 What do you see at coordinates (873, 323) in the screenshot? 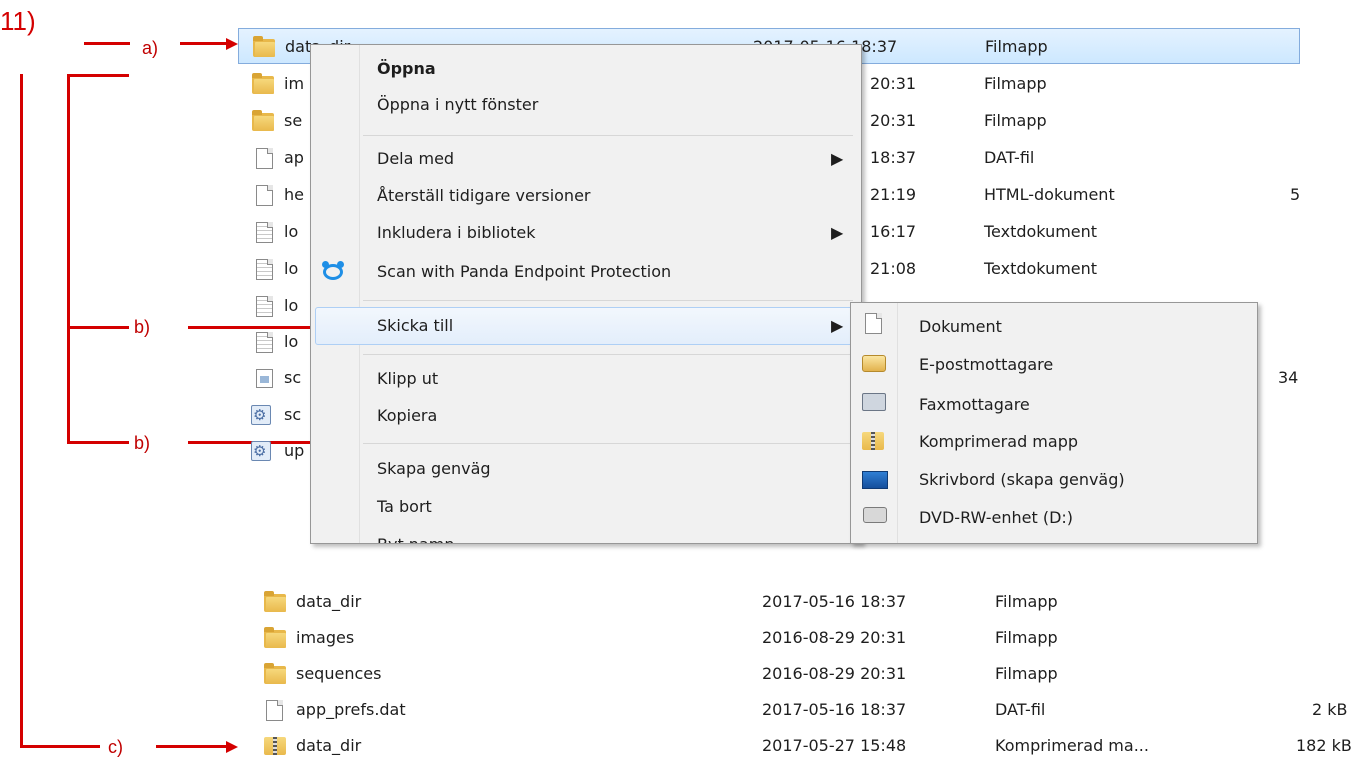
I see `documents-icon` at bounding box center [873, 323].